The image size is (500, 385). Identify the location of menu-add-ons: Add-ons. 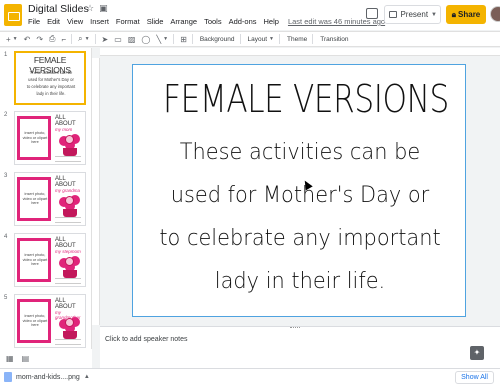
(243, 21).